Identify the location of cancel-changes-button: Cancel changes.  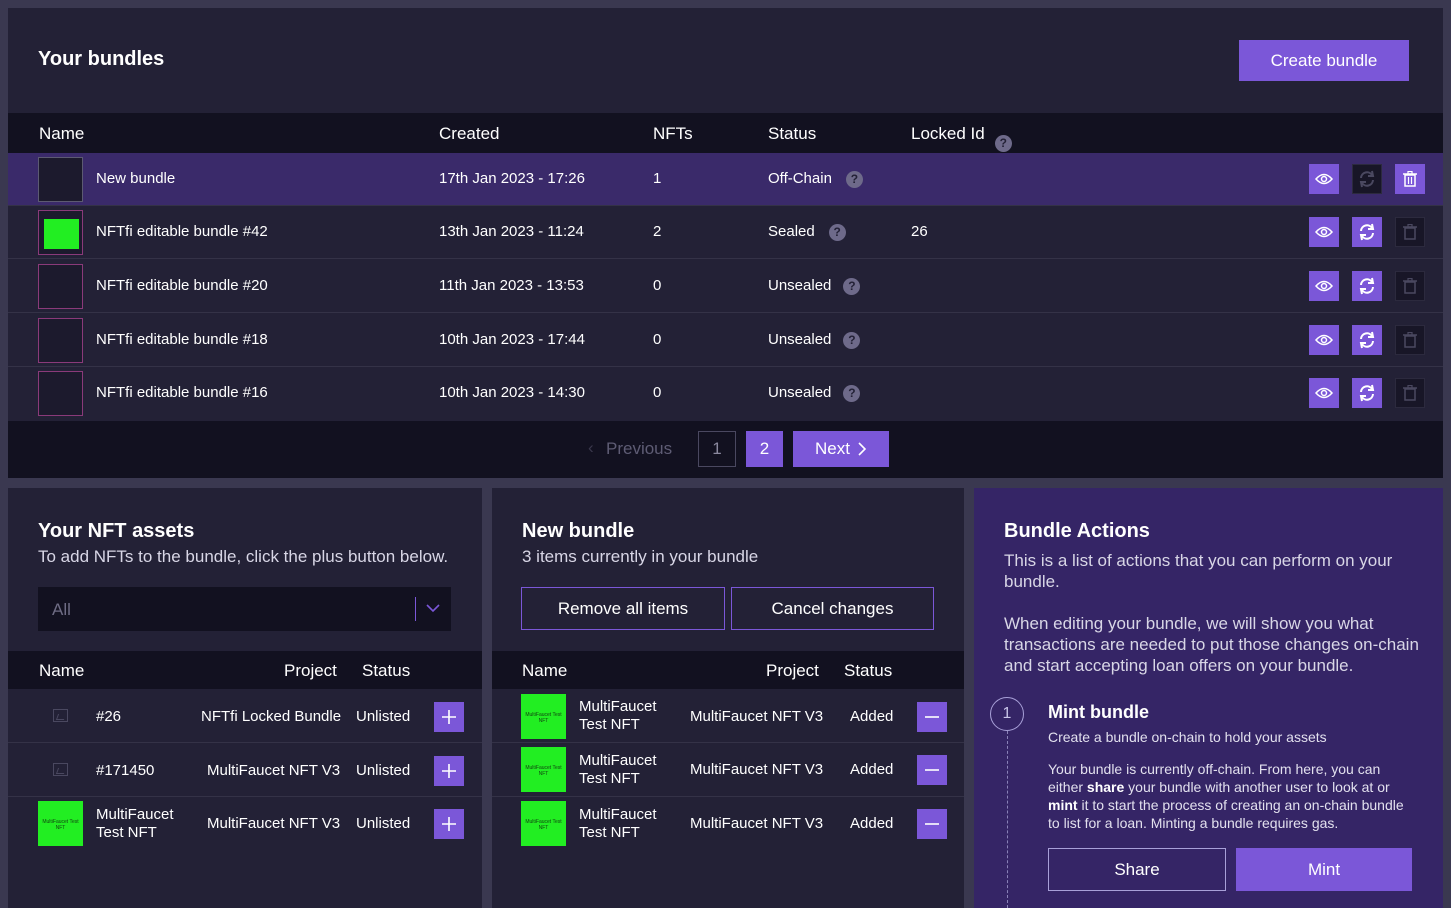
(832, 608).